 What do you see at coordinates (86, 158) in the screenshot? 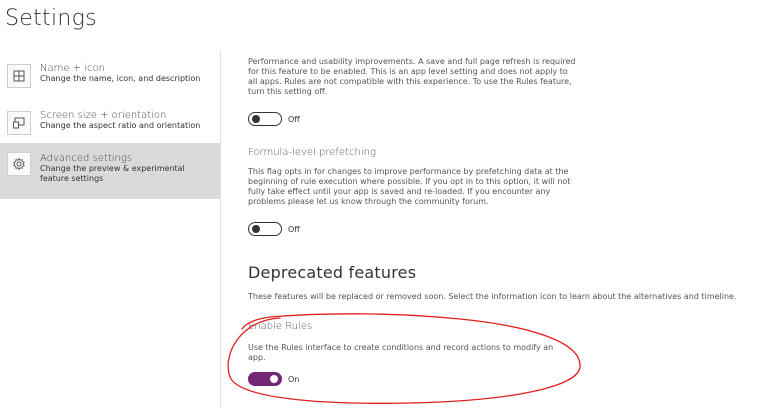
I see `sidebar-item-title: Advanced settings` at bounding box center [86, 158].